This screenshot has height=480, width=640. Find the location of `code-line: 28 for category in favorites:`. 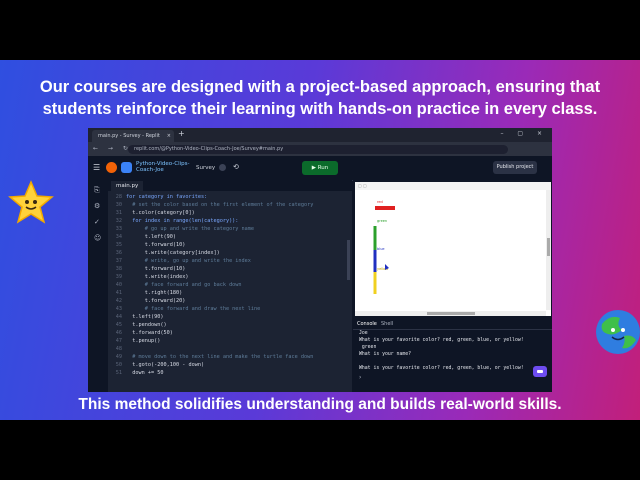

code-line: 28 for category in favorites: is located at coordinates (230, 197).